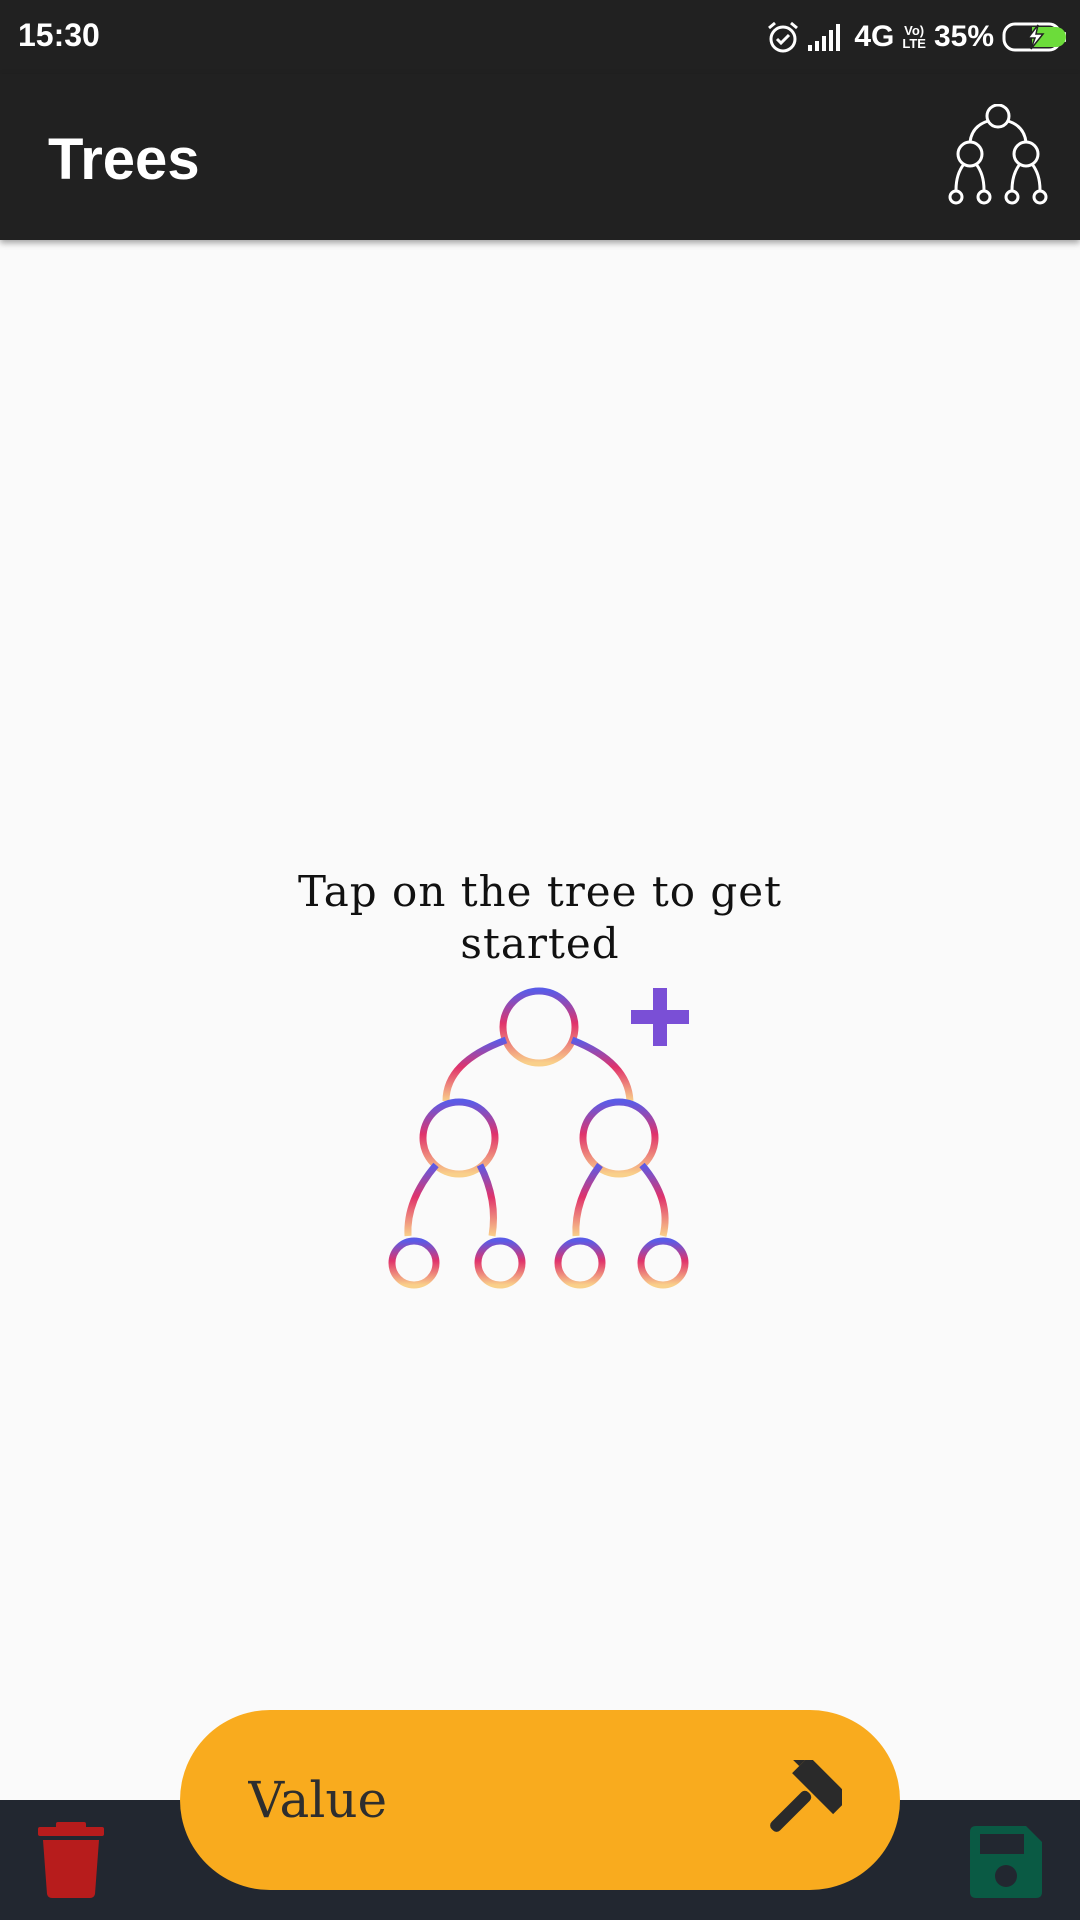  What do you see at coordinates (914, 43) in the screenshot?
I see `volte-bottom: LTE` at bounding box center [914, 43].